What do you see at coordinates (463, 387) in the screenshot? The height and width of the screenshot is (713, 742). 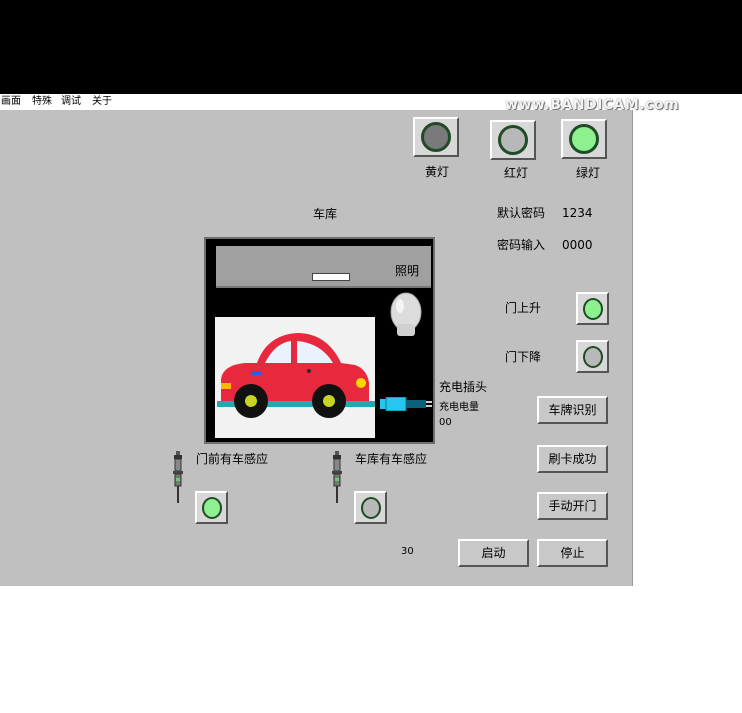 I see `charging-plug-label: 充电插头` at bounding box center [463, 387].